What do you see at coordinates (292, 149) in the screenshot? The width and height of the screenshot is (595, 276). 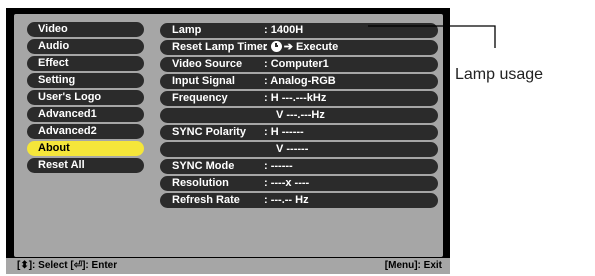 I see `sync-polarity-v-value: V ------` at bounding box center [292, 149].